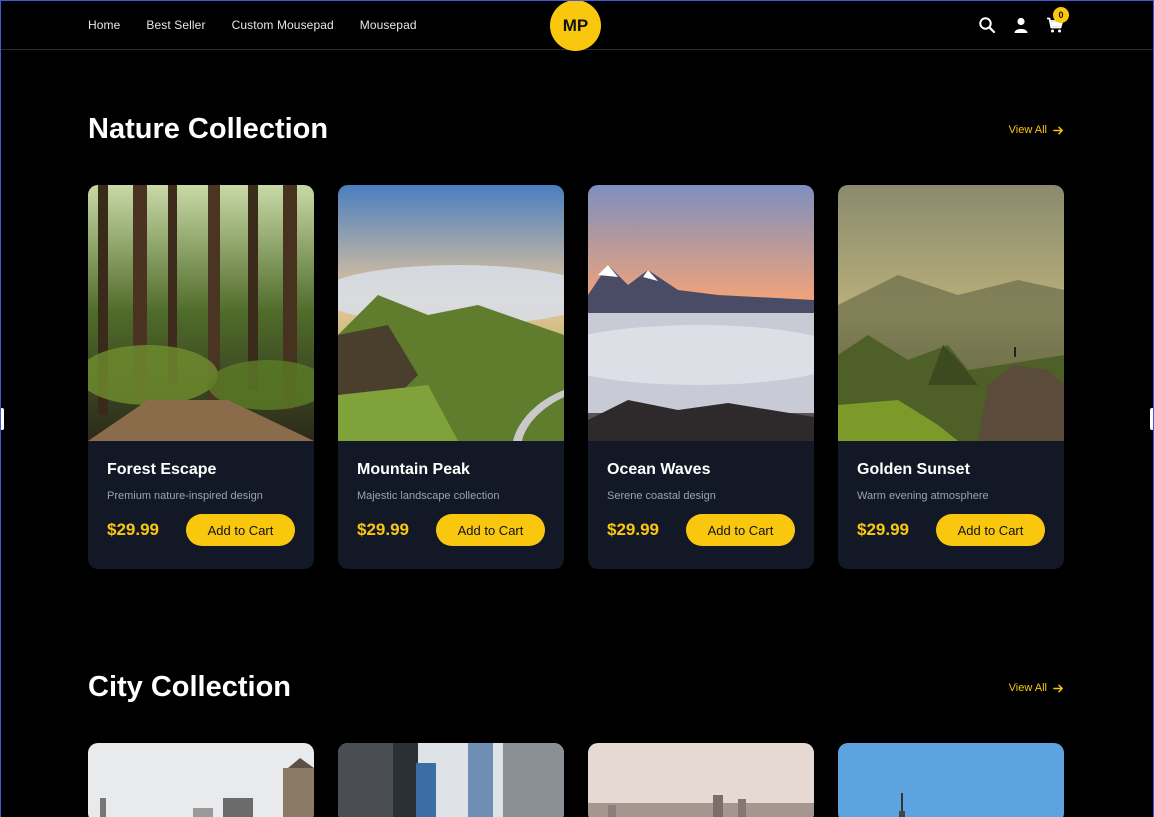  I want to click on user-icon, so click(1021, 25).